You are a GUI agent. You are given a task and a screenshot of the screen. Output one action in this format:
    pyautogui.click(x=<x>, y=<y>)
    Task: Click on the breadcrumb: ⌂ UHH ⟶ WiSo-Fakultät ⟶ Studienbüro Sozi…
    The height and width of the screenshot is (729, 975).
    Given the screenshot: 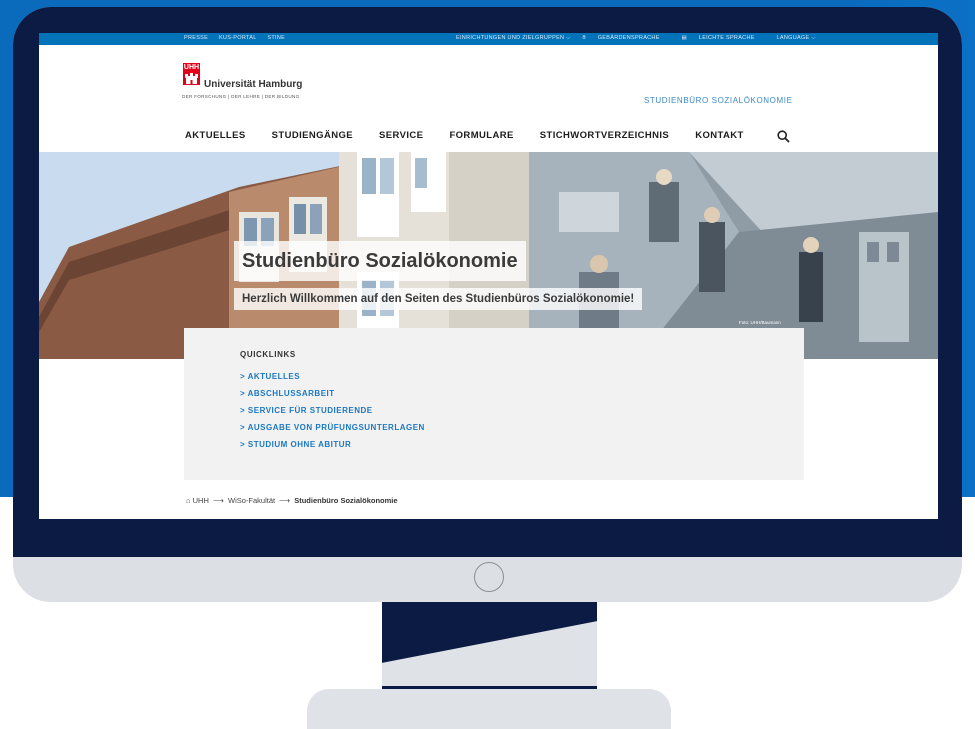 What is the action you would take?
    pyautogui.click(x=292, y=500)
    